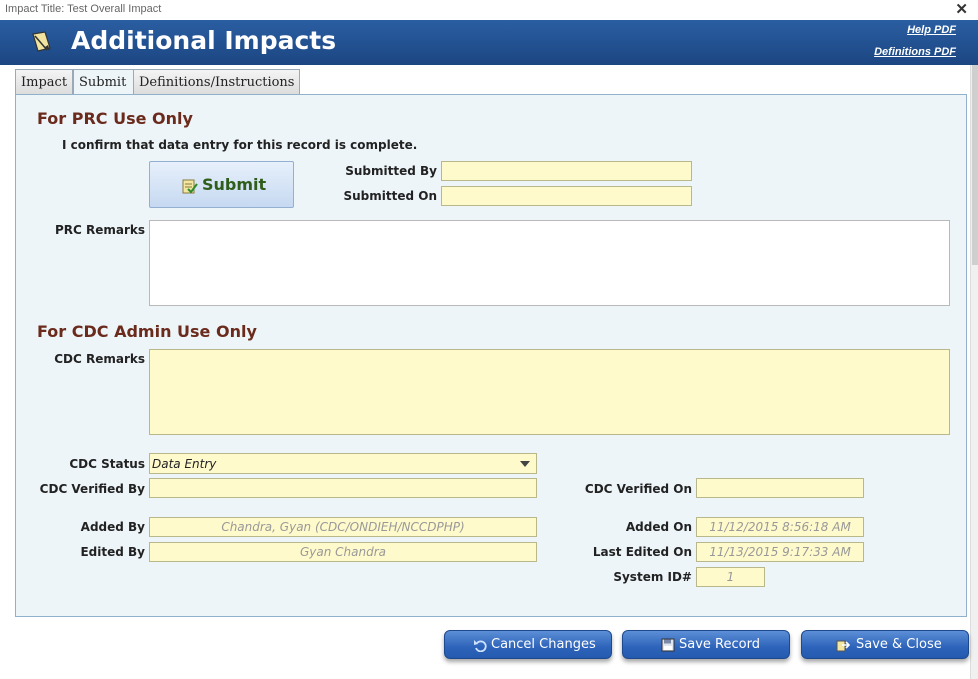 The width and height of the screenshot is (978, 679). I want to click on submitted-by-label: Submitted By, so click(391, 171).